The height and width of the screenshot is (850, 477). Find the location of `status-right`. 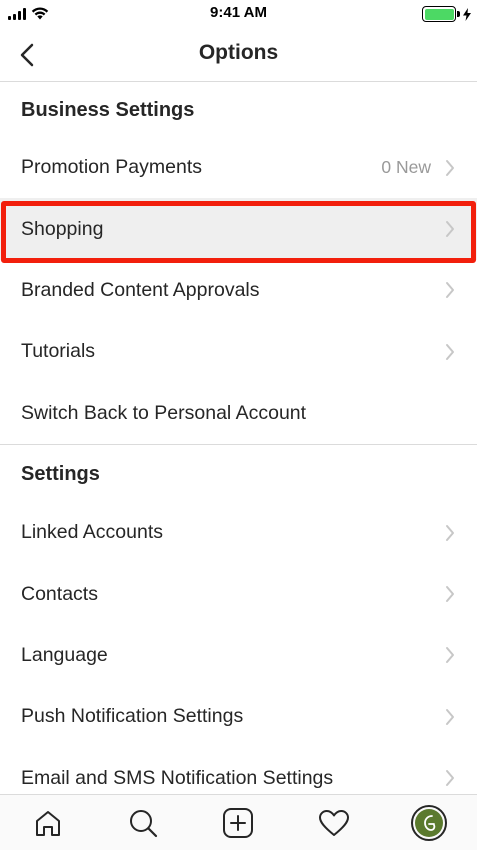

status-right is located at coordinates (446, 14).